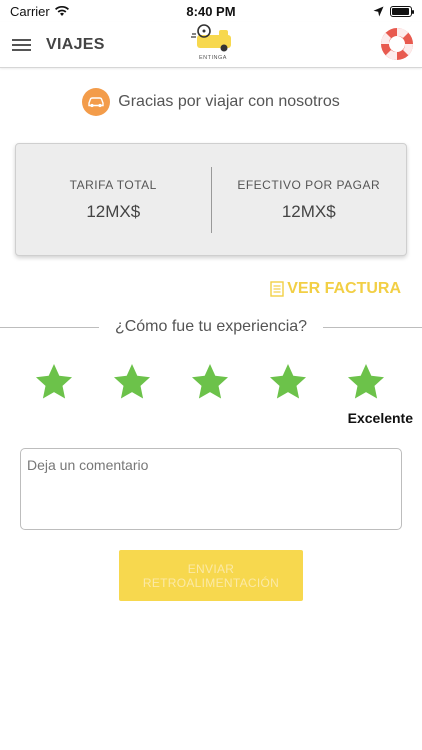 This screenshot has width=422, height=750. Describe the element at coordinates (113, 200) in the screenshot. I see `total-fare: TARIFA TOTAL 12MX$` at that location.